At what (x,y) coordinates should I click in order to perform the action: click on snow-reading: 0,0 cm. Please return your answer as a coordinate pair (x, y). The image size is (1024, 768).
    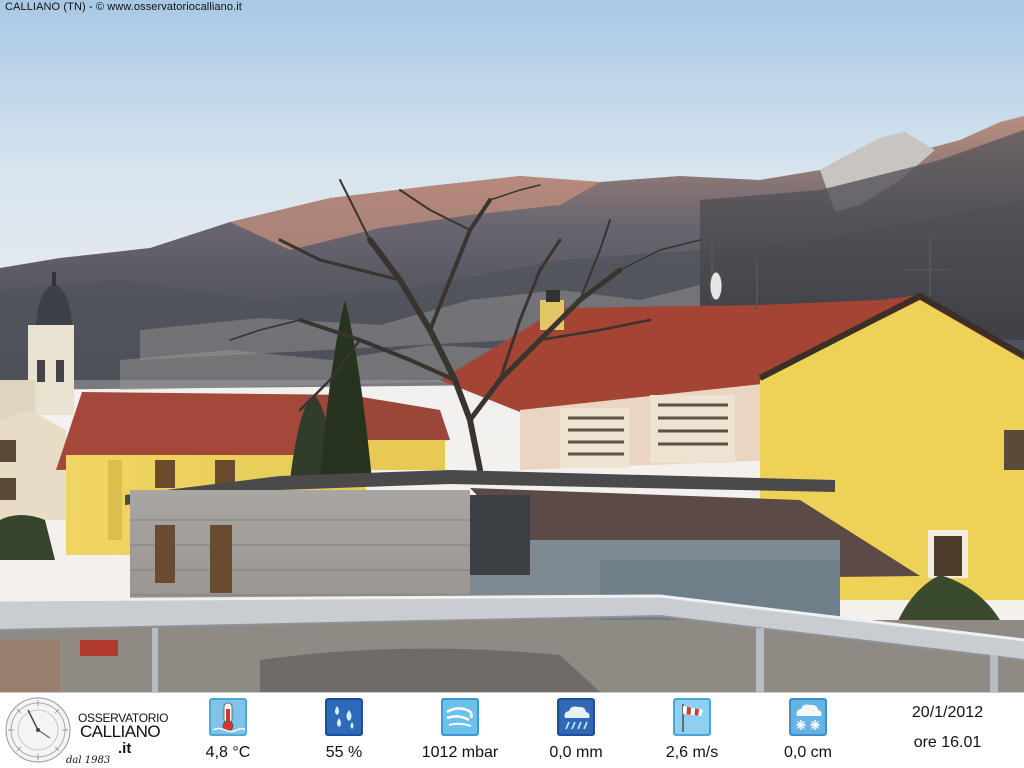
    Looking at the image, I should click on (808, 730).